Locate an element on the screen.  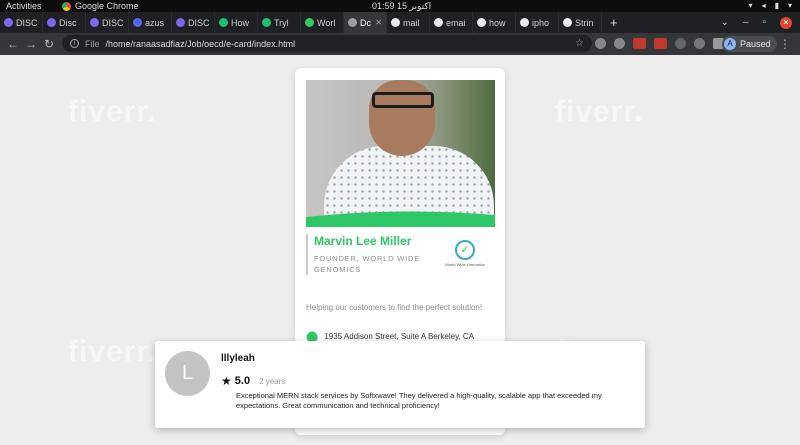
reload-icon: ↻ is located at coordinates (49, 44).